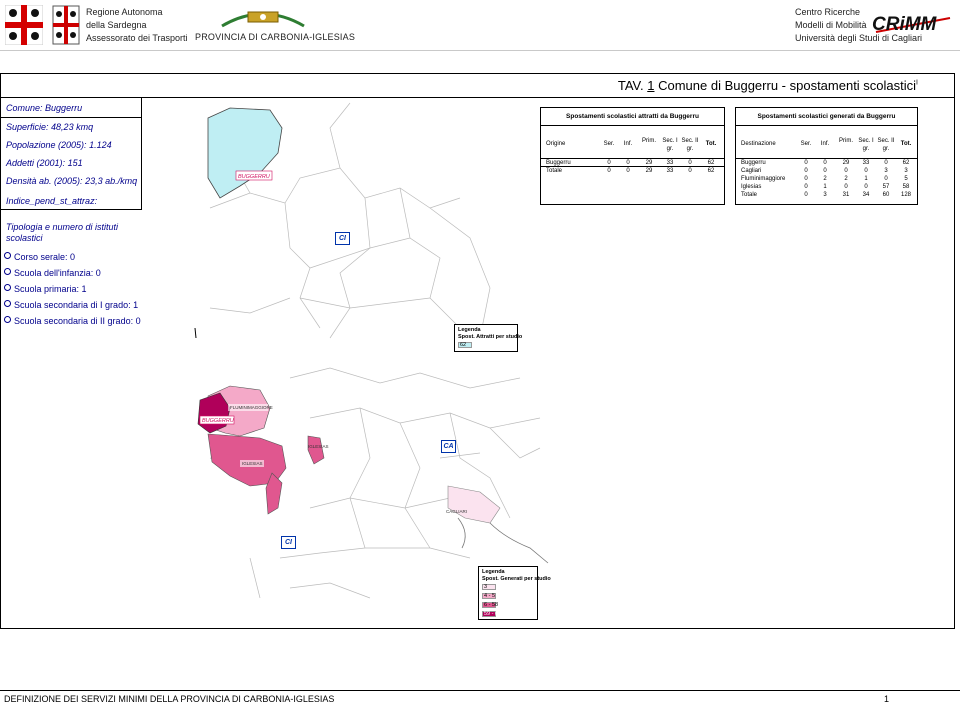 This screenshot has height=704, width=960. What do you see at coordinates (360, 228) in the screenshot?
I see `map-attratti: BUGGERRU` at bounding box center [360, 228].